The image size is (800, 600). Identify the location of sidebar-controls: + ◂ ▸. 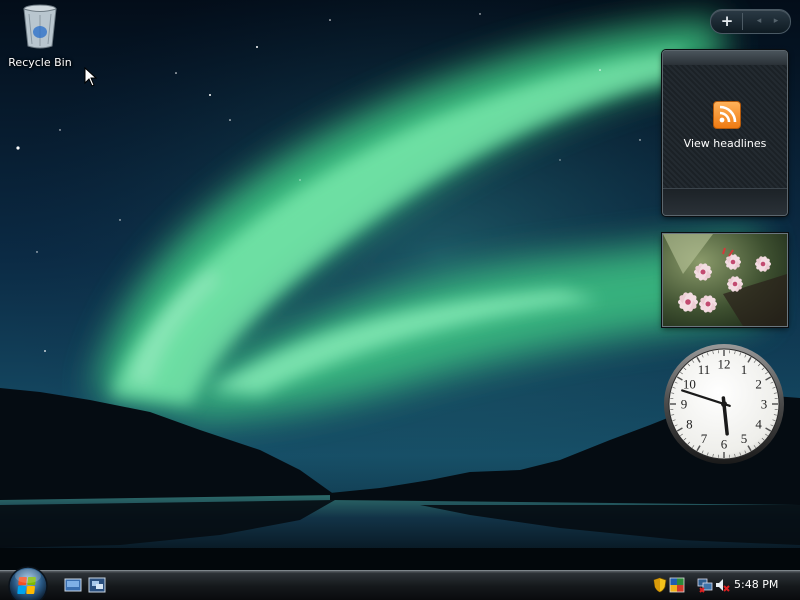
(750, 21).